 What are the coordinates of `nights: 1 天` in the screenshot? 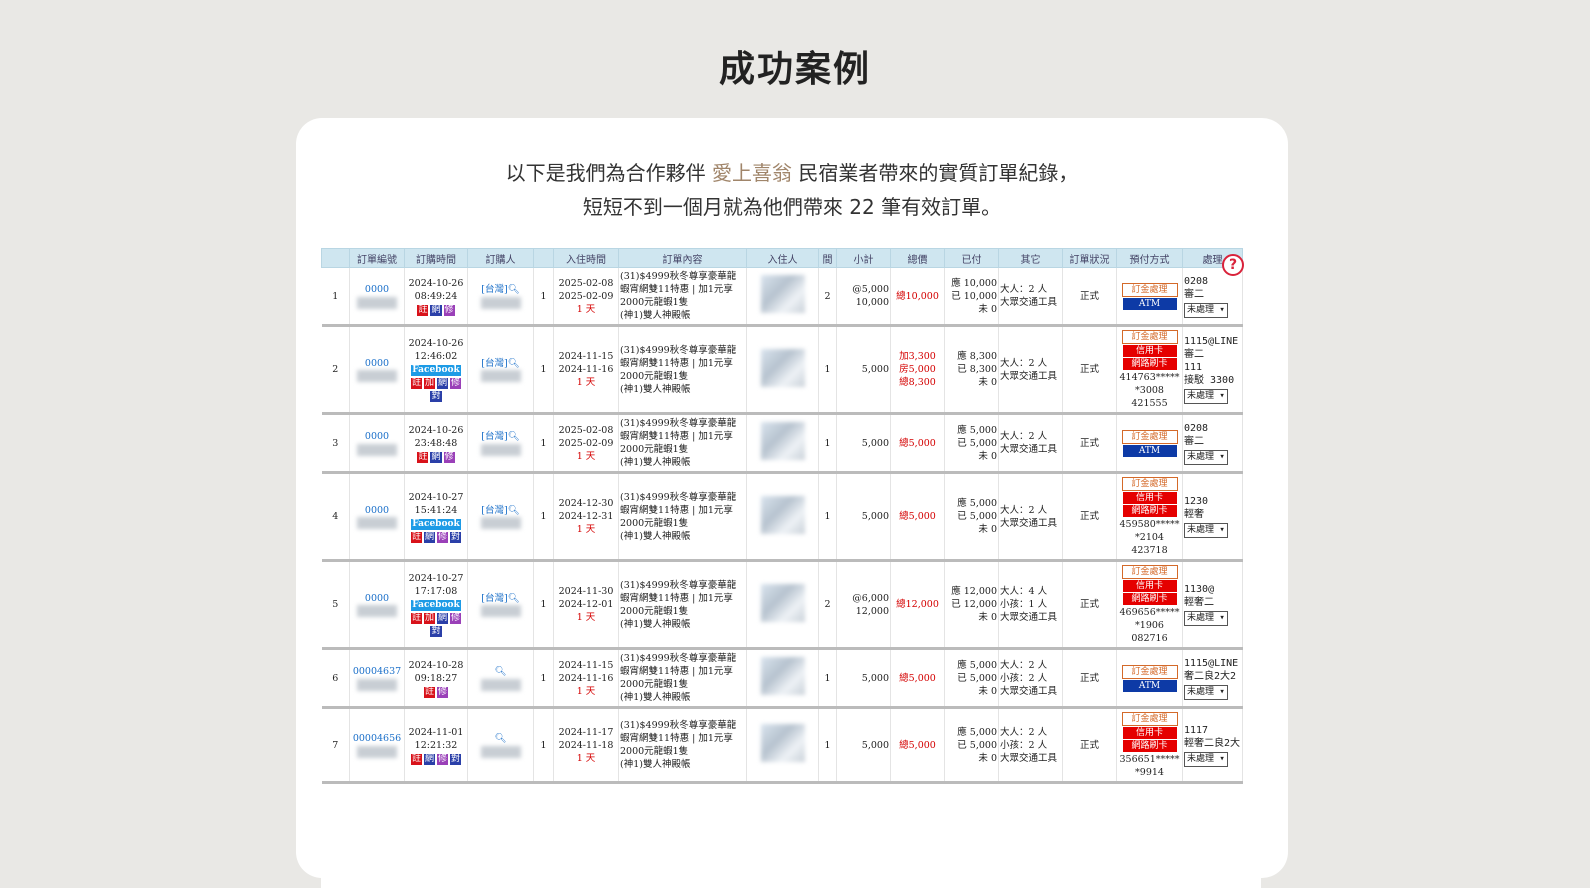 It's located at (586, 456).